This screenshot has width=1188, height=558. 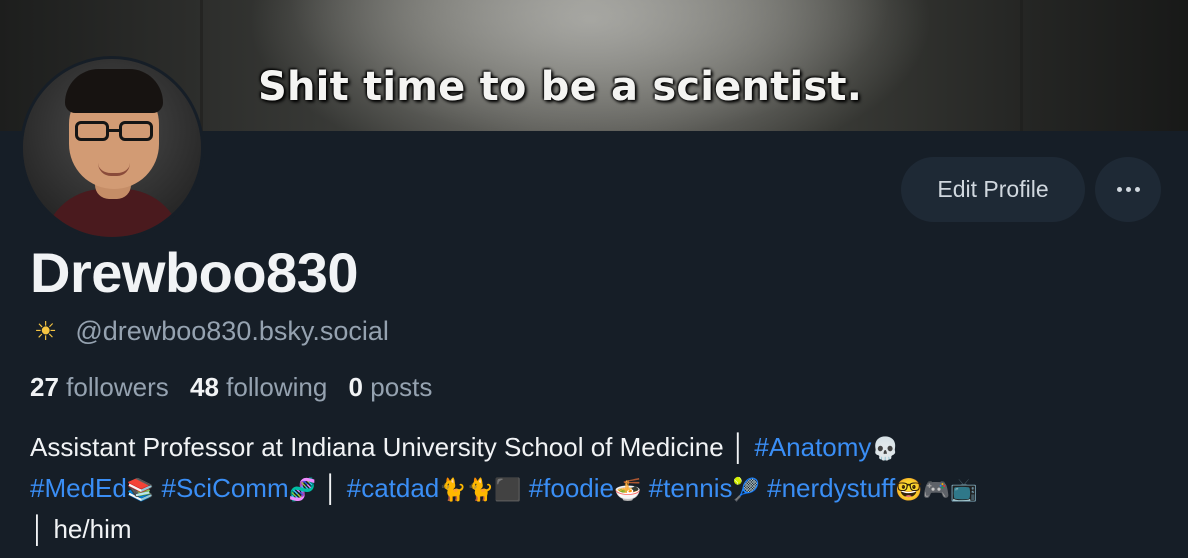 I want to click on avatar, so click(x=112, y=148).